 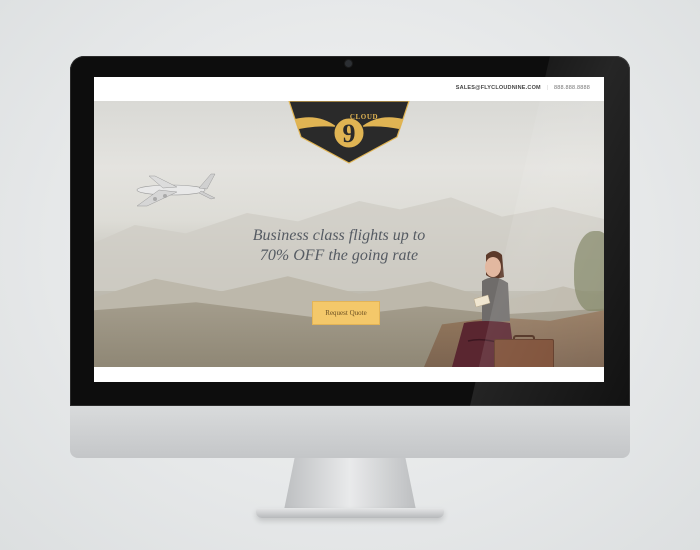 I want to click on headline-line-2: 70% OFF the going rate, so click(x=339, y=255).